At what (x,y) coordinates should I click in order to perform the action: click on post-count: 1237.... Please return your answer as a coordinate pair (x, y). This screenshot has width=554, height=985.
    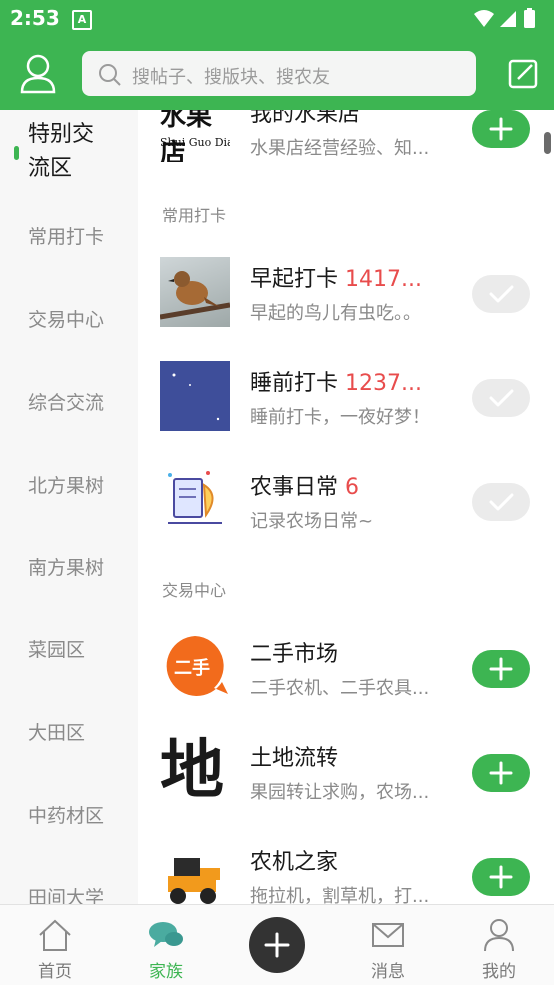
    Looking at the image, I should click on (383, 383).